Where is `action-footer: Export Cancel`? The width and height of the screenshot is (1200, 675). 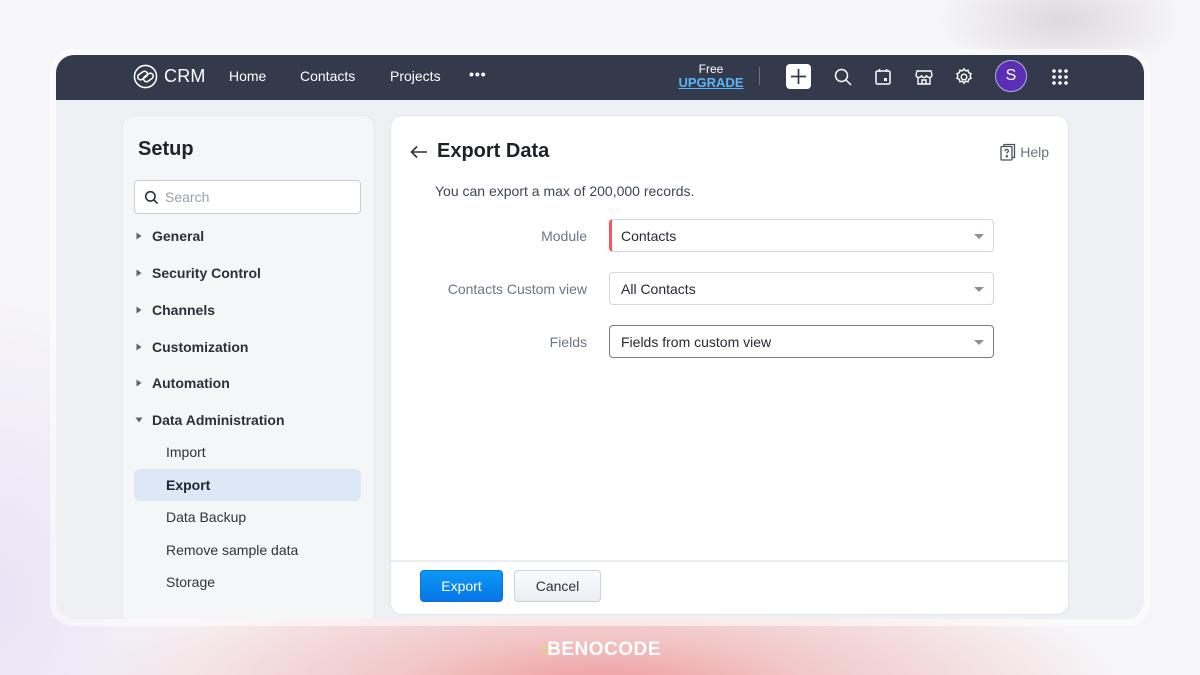 action-footer: Export Cancel is located at coordinates (729, 587).